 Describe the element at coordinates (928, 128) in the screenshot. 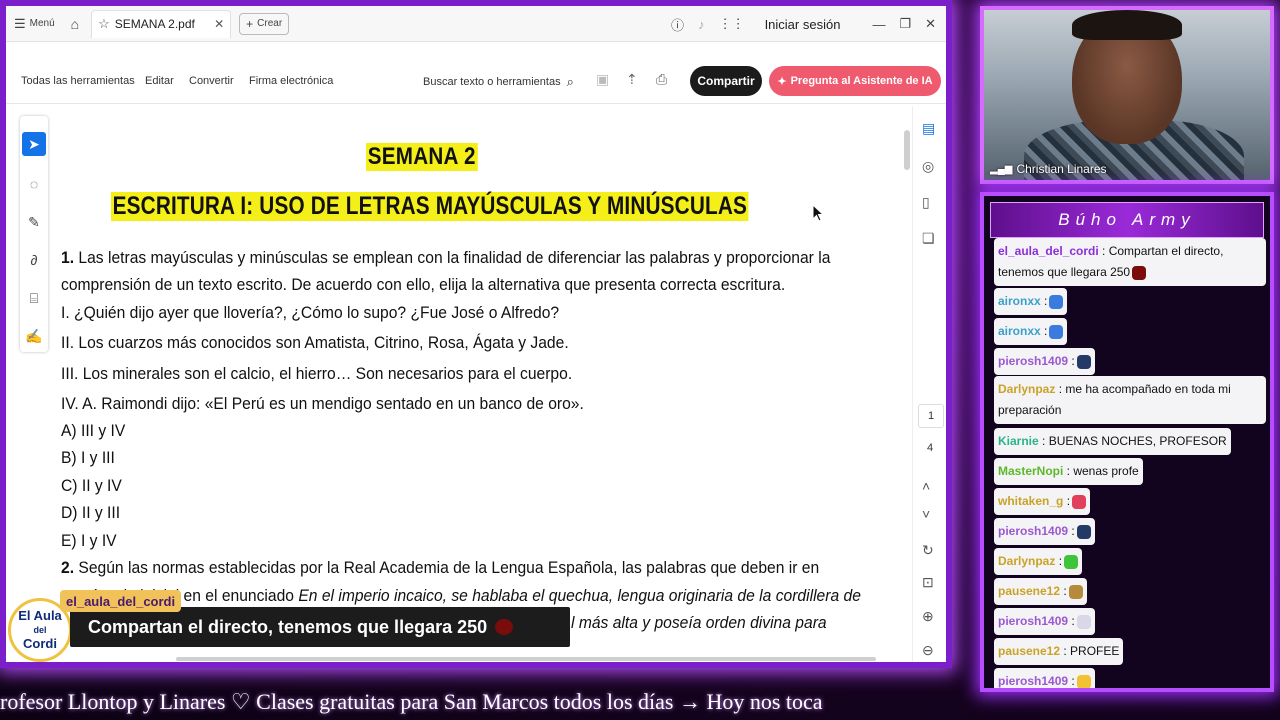

I see `ai-summary-icon: ▤` at that location.